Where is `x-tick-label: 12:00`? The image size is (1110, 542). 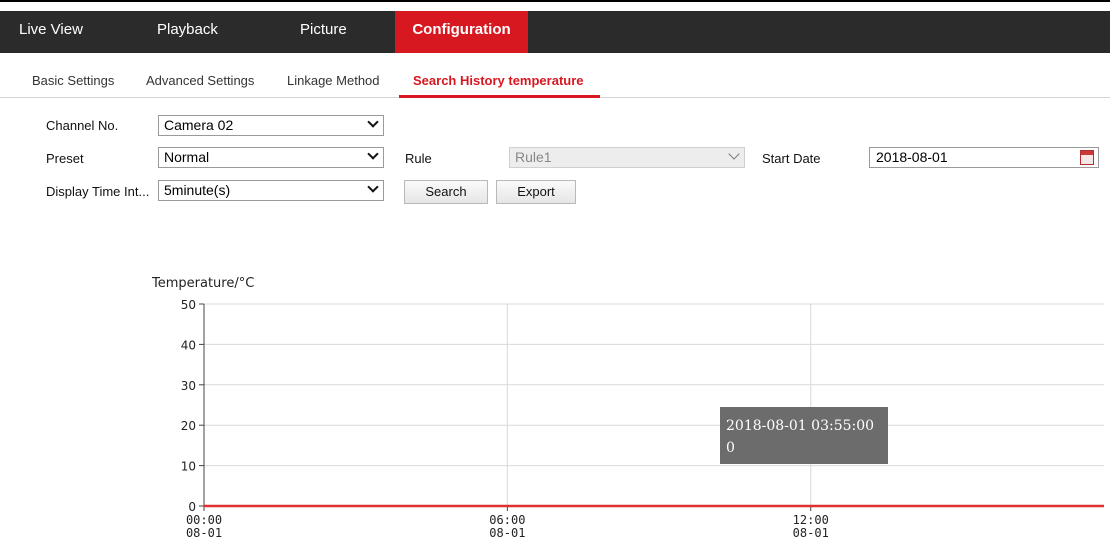 x-tick-label: 12:00 is located at coordinates (811, 520).